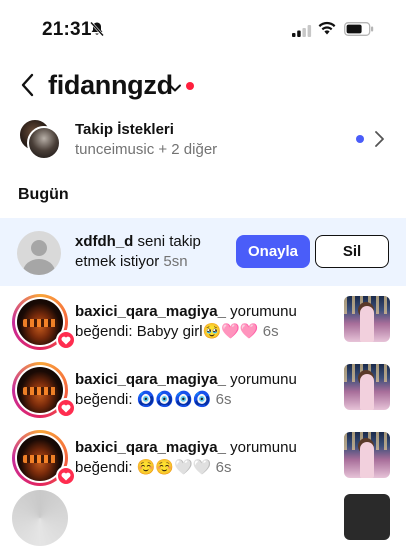 The image size is (406, 558). What do you see at coordinates (360, 139) in the screenshot?
I see `unread-dot` at bounding box center [360, 139].